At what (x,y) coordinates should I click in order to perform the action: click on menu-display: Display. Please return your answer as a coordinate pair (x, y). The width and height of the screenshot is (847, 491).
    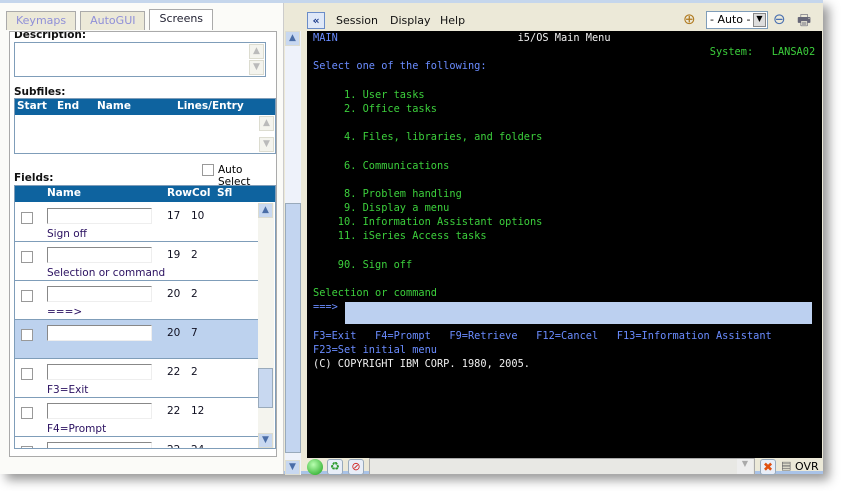
    Looking at the image, I should click on (410, 20).